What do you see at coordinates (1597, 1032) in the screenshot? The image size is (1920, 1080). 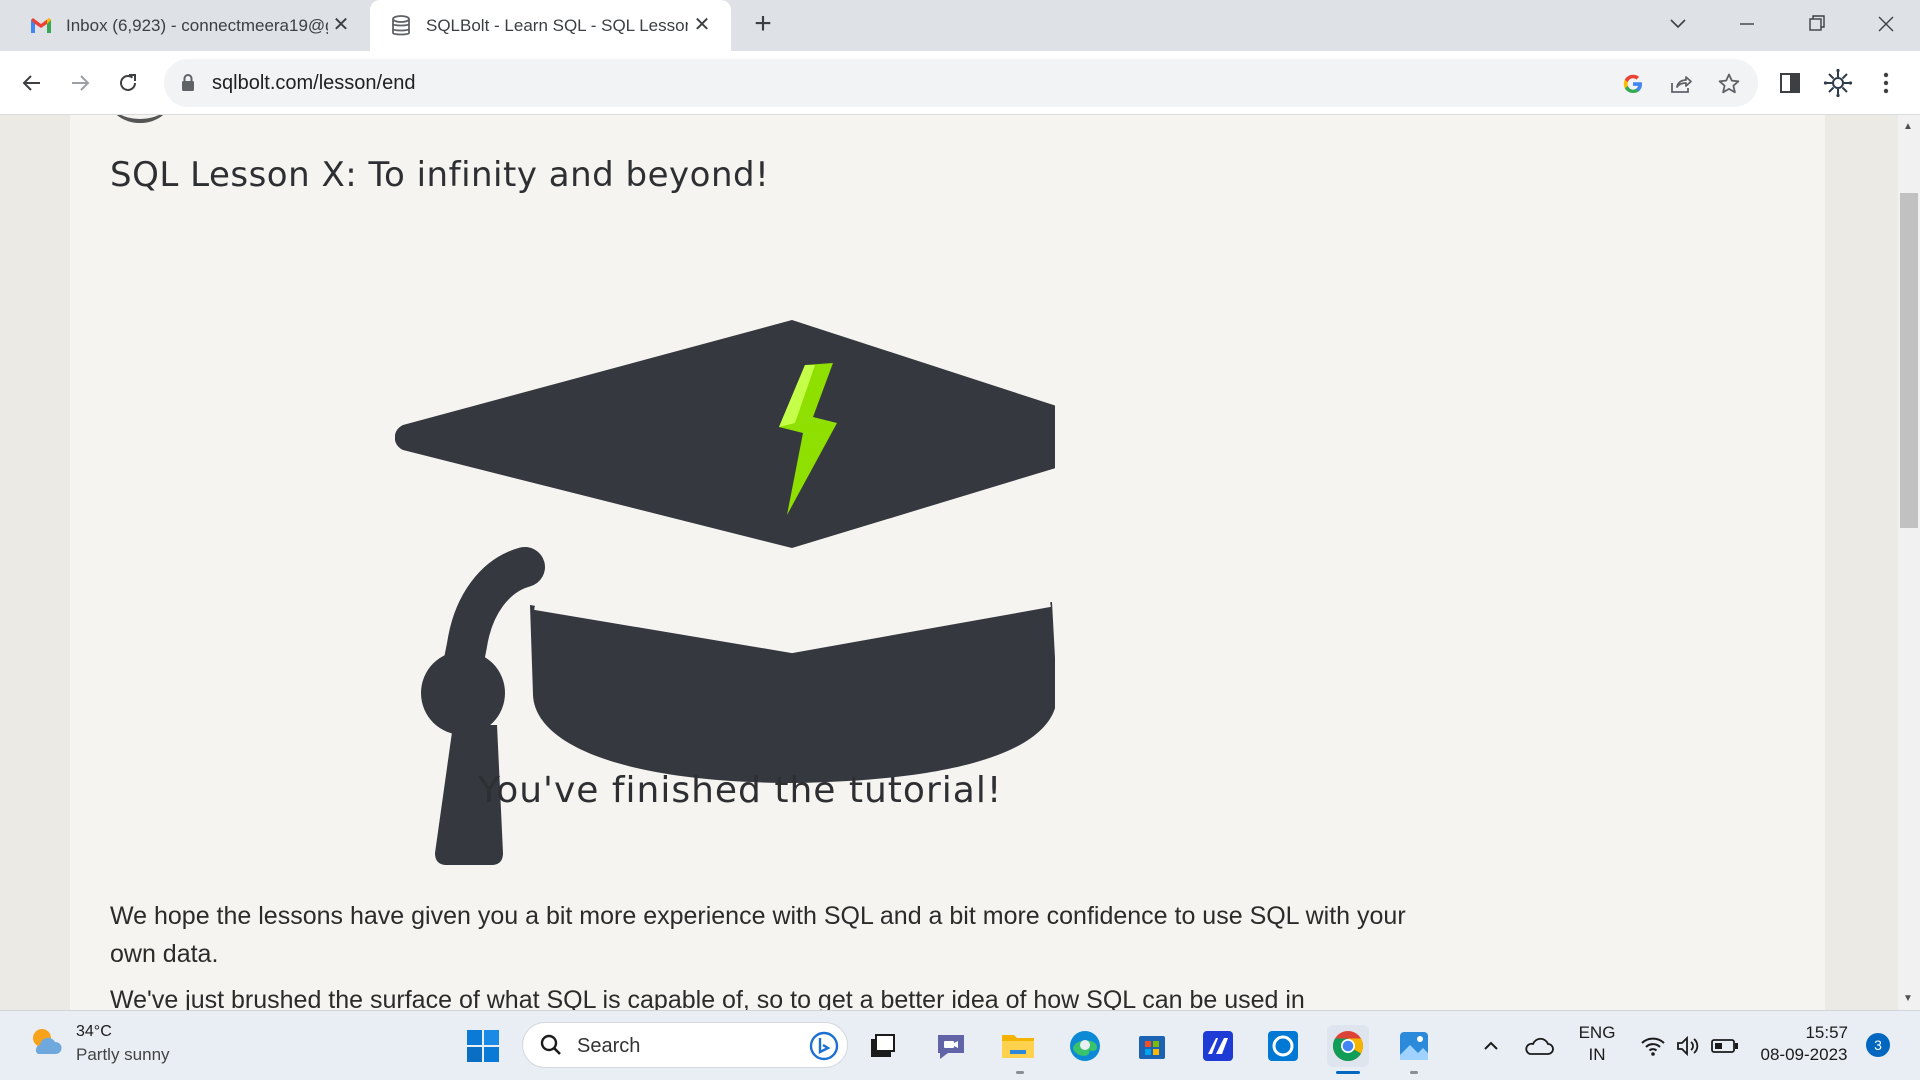 I see `language-code: ENG` at bounding box center [1597, 1032].